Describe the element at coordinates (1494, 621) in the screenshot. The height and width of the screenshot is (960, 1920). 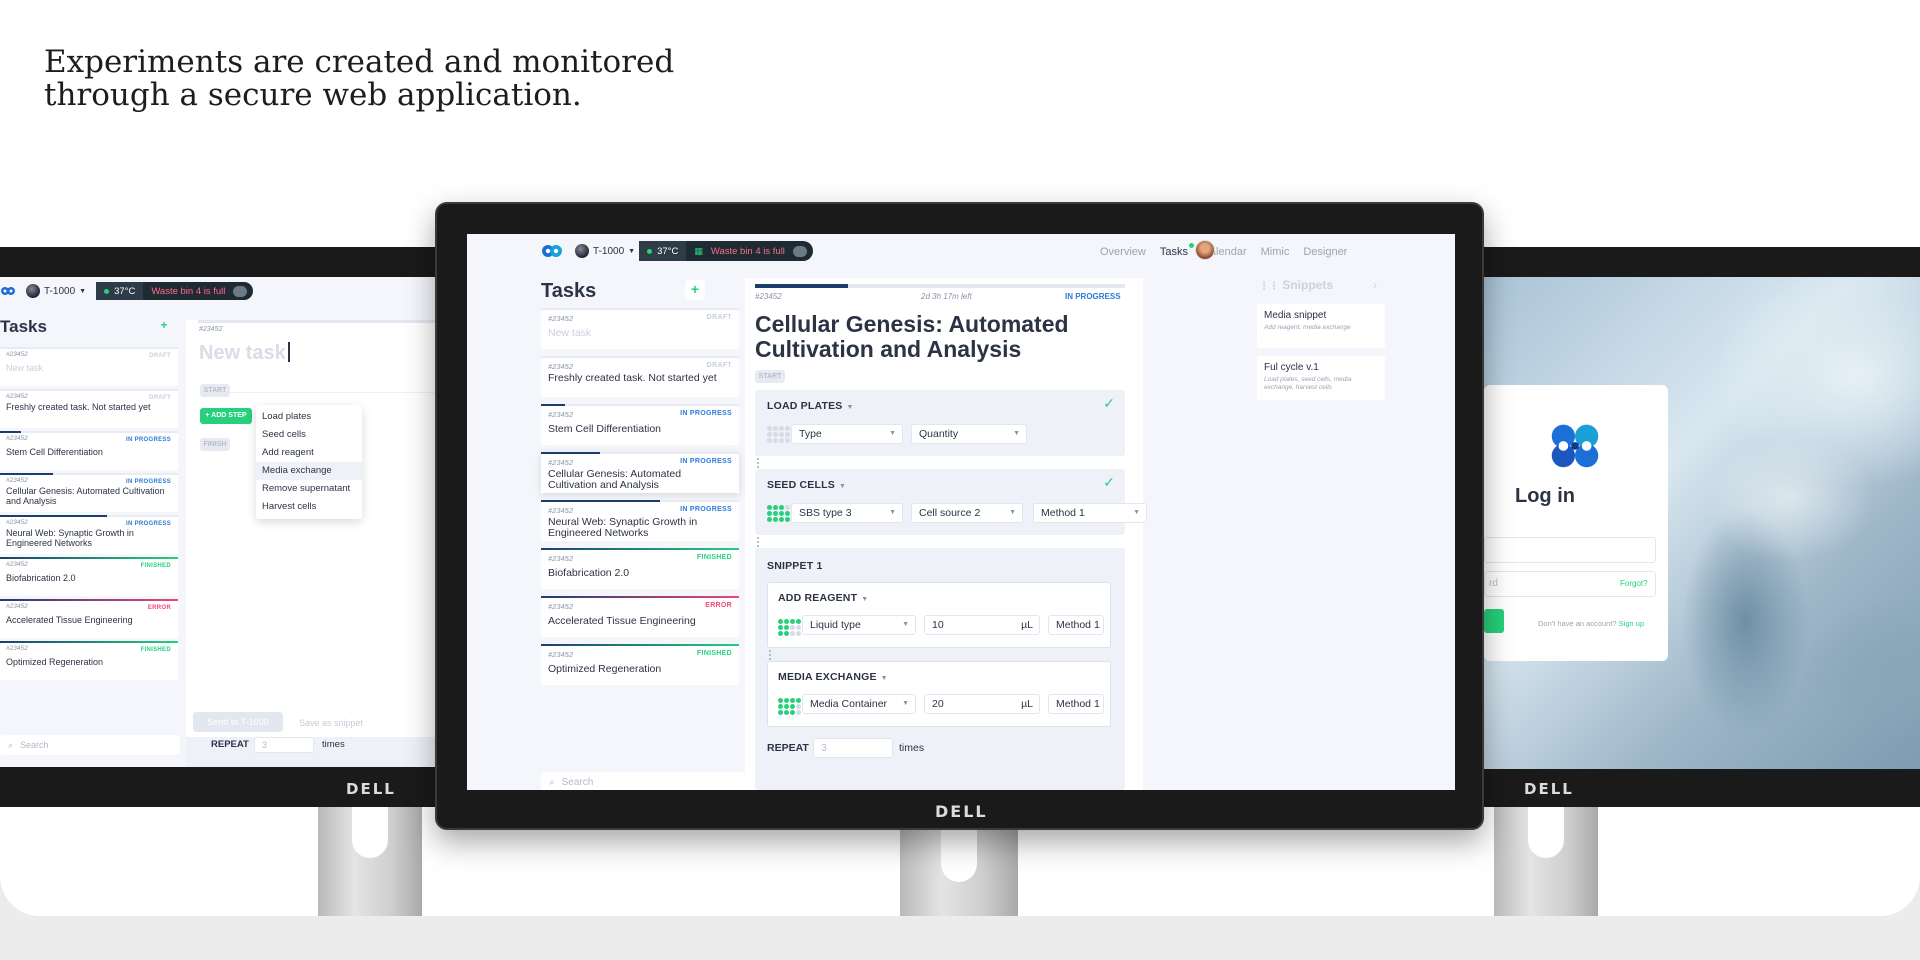
I see `login-button` at that location.